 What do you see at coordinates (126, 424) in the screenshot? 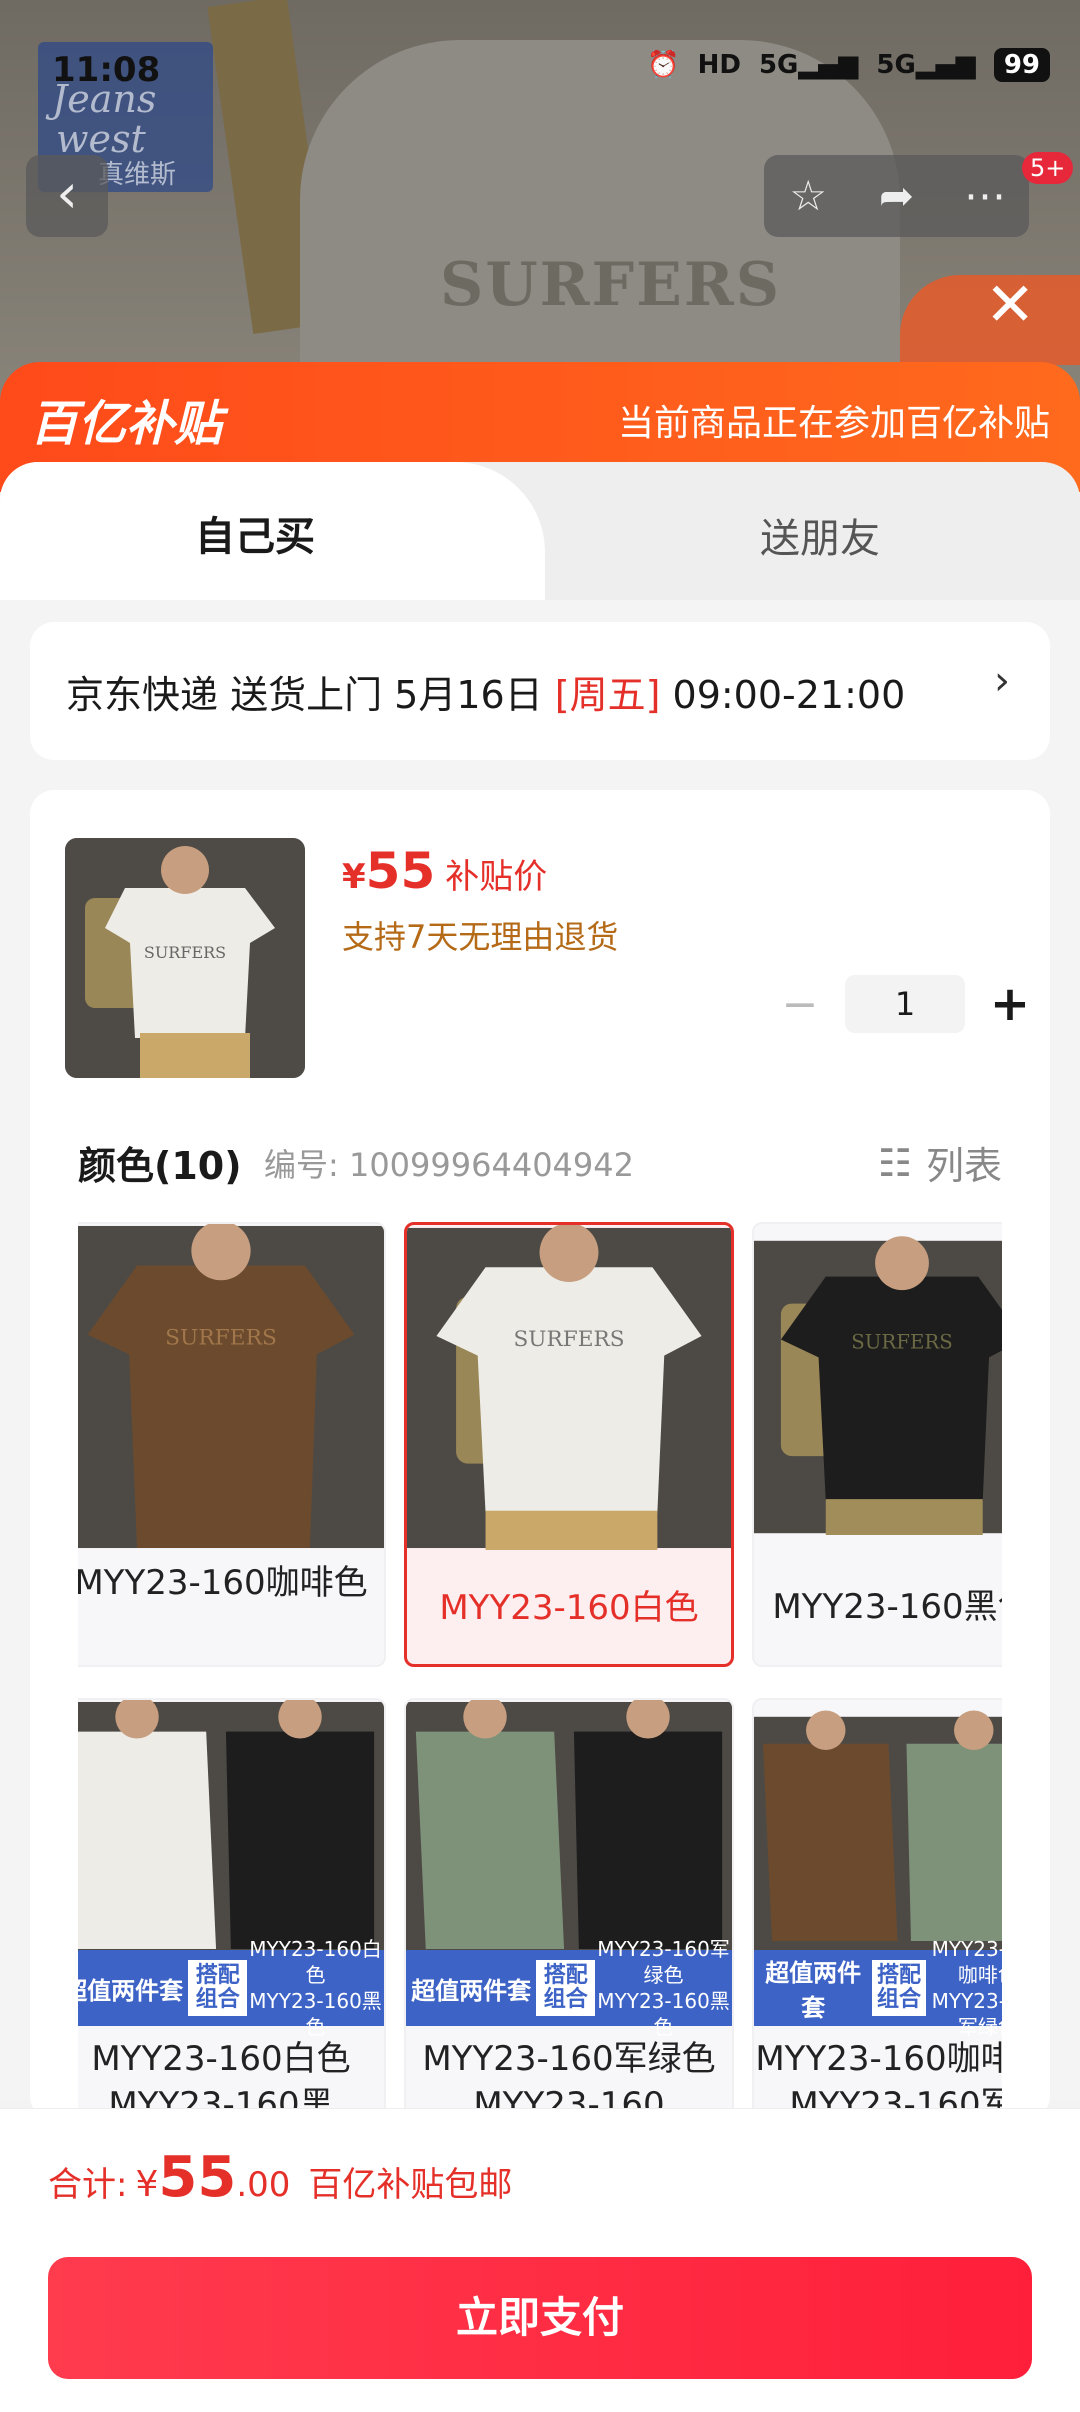
I see `subsidy-brand: 百亿补贴` at bounding box center [126, 424].